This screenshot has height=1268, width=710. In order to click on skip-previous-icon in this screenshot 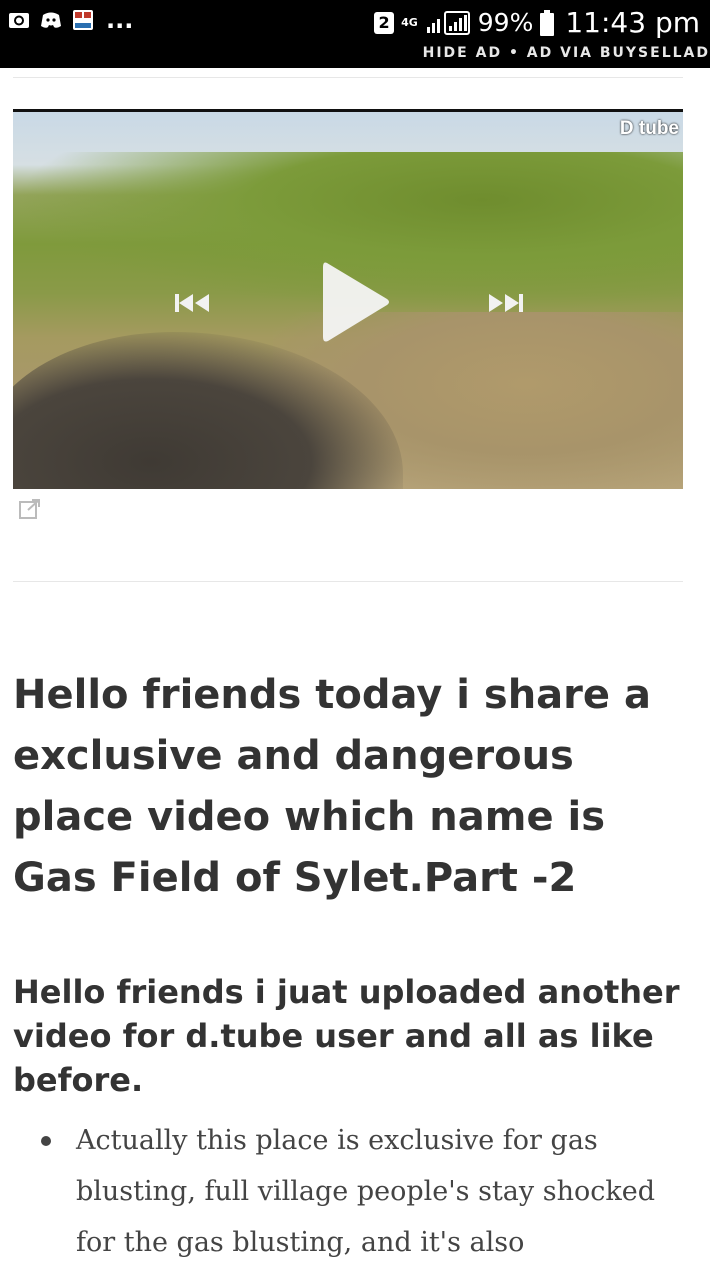, I will do `click(193, 303)`.